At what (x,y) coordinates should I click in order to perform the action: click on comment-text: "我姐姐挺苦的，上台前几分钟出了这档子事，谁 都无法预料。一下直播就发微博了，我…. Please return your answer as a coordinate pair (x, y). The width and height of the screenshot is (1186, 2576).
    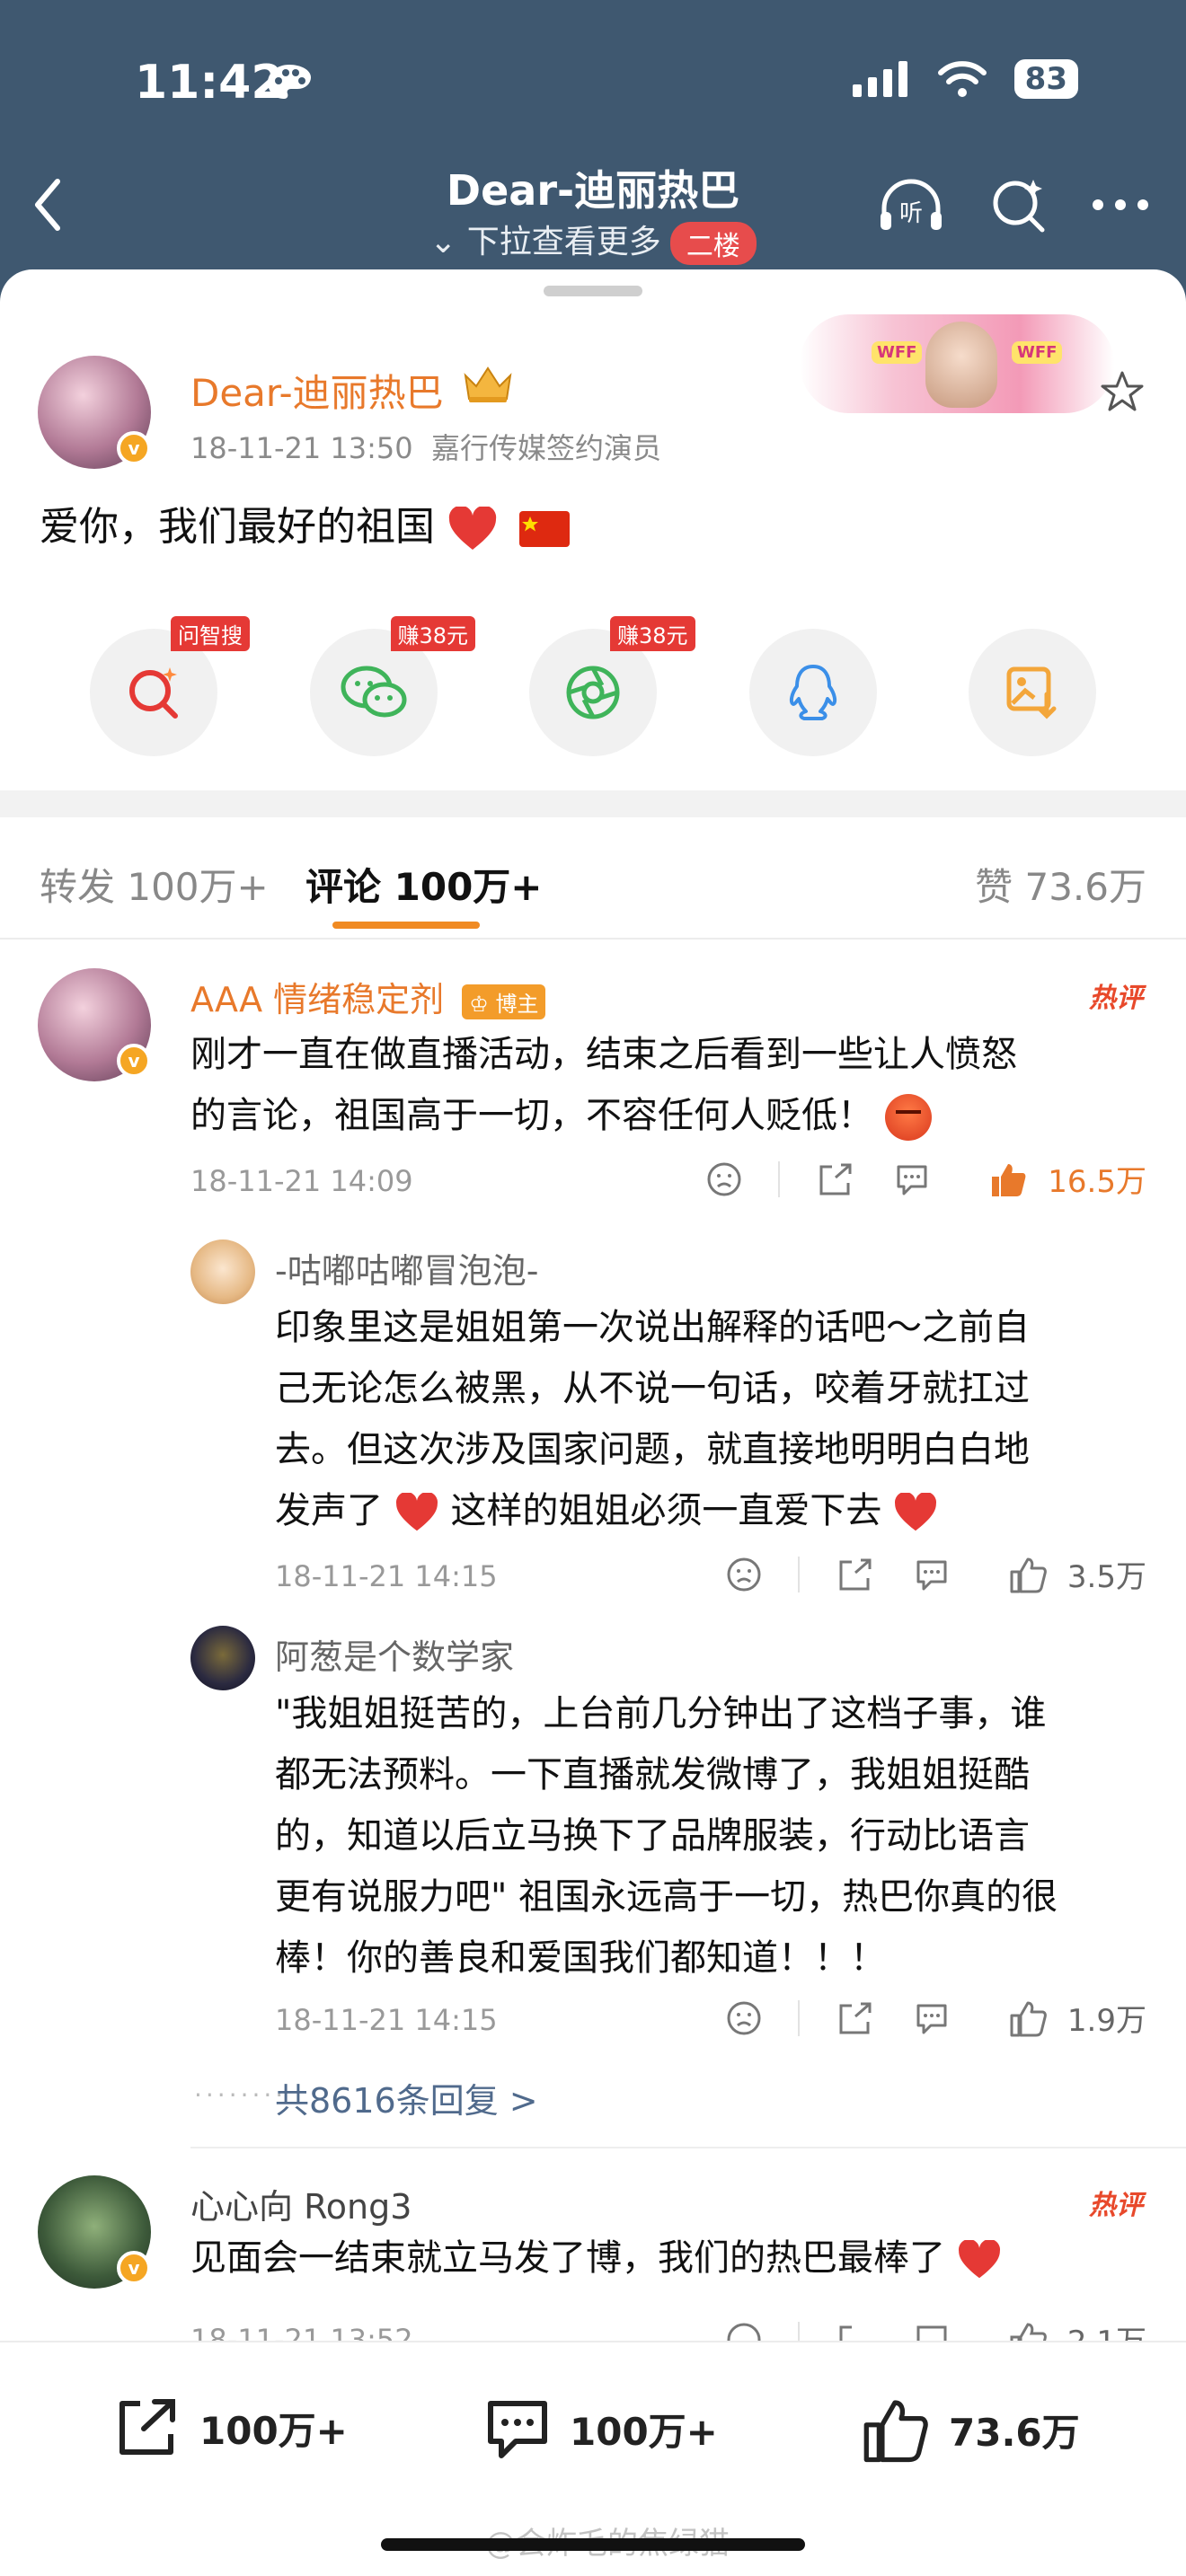
    Looking at the image, I should click on (719, 1836).